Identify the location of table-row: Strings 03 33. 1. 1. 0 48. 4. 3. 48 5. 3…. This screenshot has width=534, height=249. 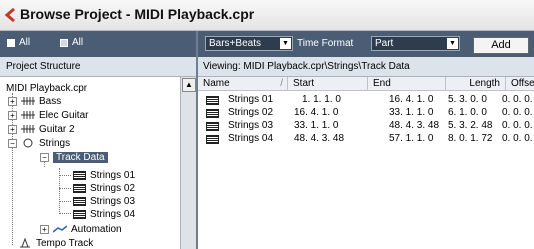
(366, 126).